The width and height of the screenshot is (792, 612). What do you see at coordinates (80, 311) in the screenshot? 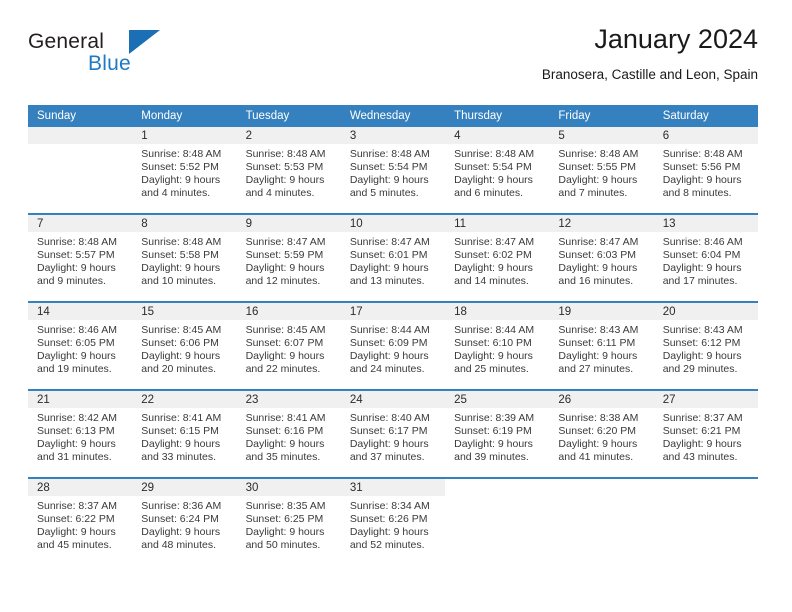
I see `day-number: 14` at bounding box center [80, 311].